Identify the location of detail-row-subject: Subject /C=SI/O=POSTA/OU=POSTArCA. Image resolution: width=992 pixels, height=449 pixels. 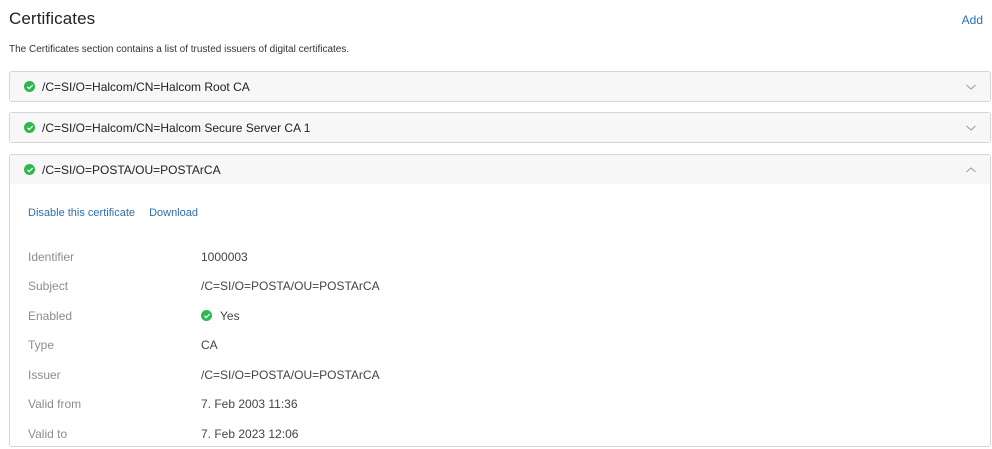
(204, 287).